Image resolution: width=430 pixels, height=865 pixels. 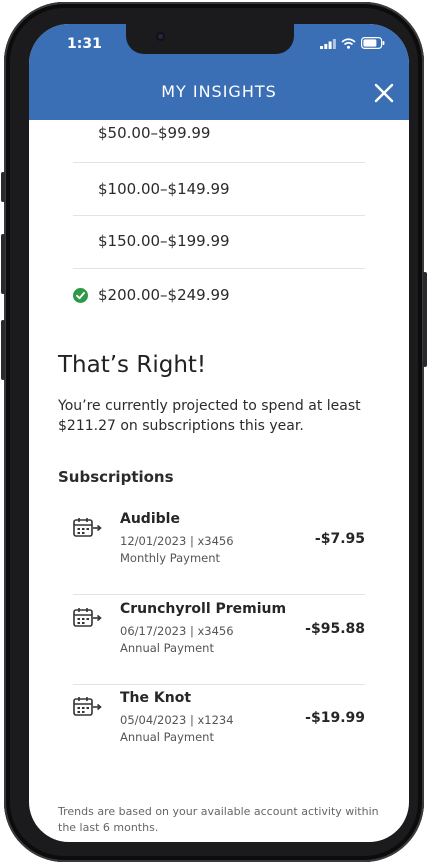 What do you see at coordinates (154, 133) in the screenshot?
I see `answer-option-label: $50.00–$99.99` at bounding box center [154, 133].